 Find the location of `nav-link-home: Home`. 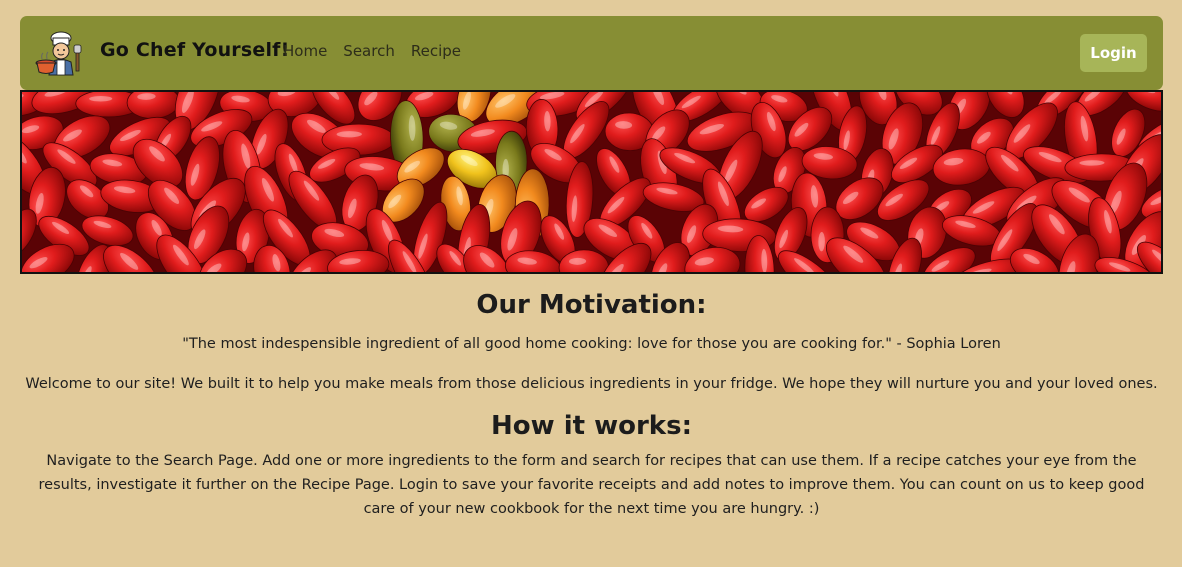

nav-link-home: Home is located at coordinates (305, 51).